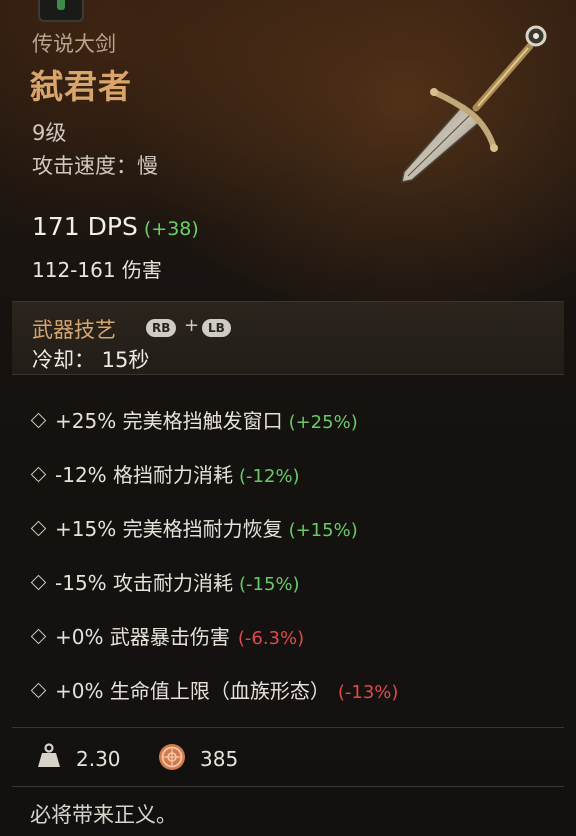 Image resolution: width=576 pixels, height=836 pixels. What do you see at coordinates (161, 328) in the screenshot?
I see `rb-button-icon: RB` at bounding box center [161, 328].